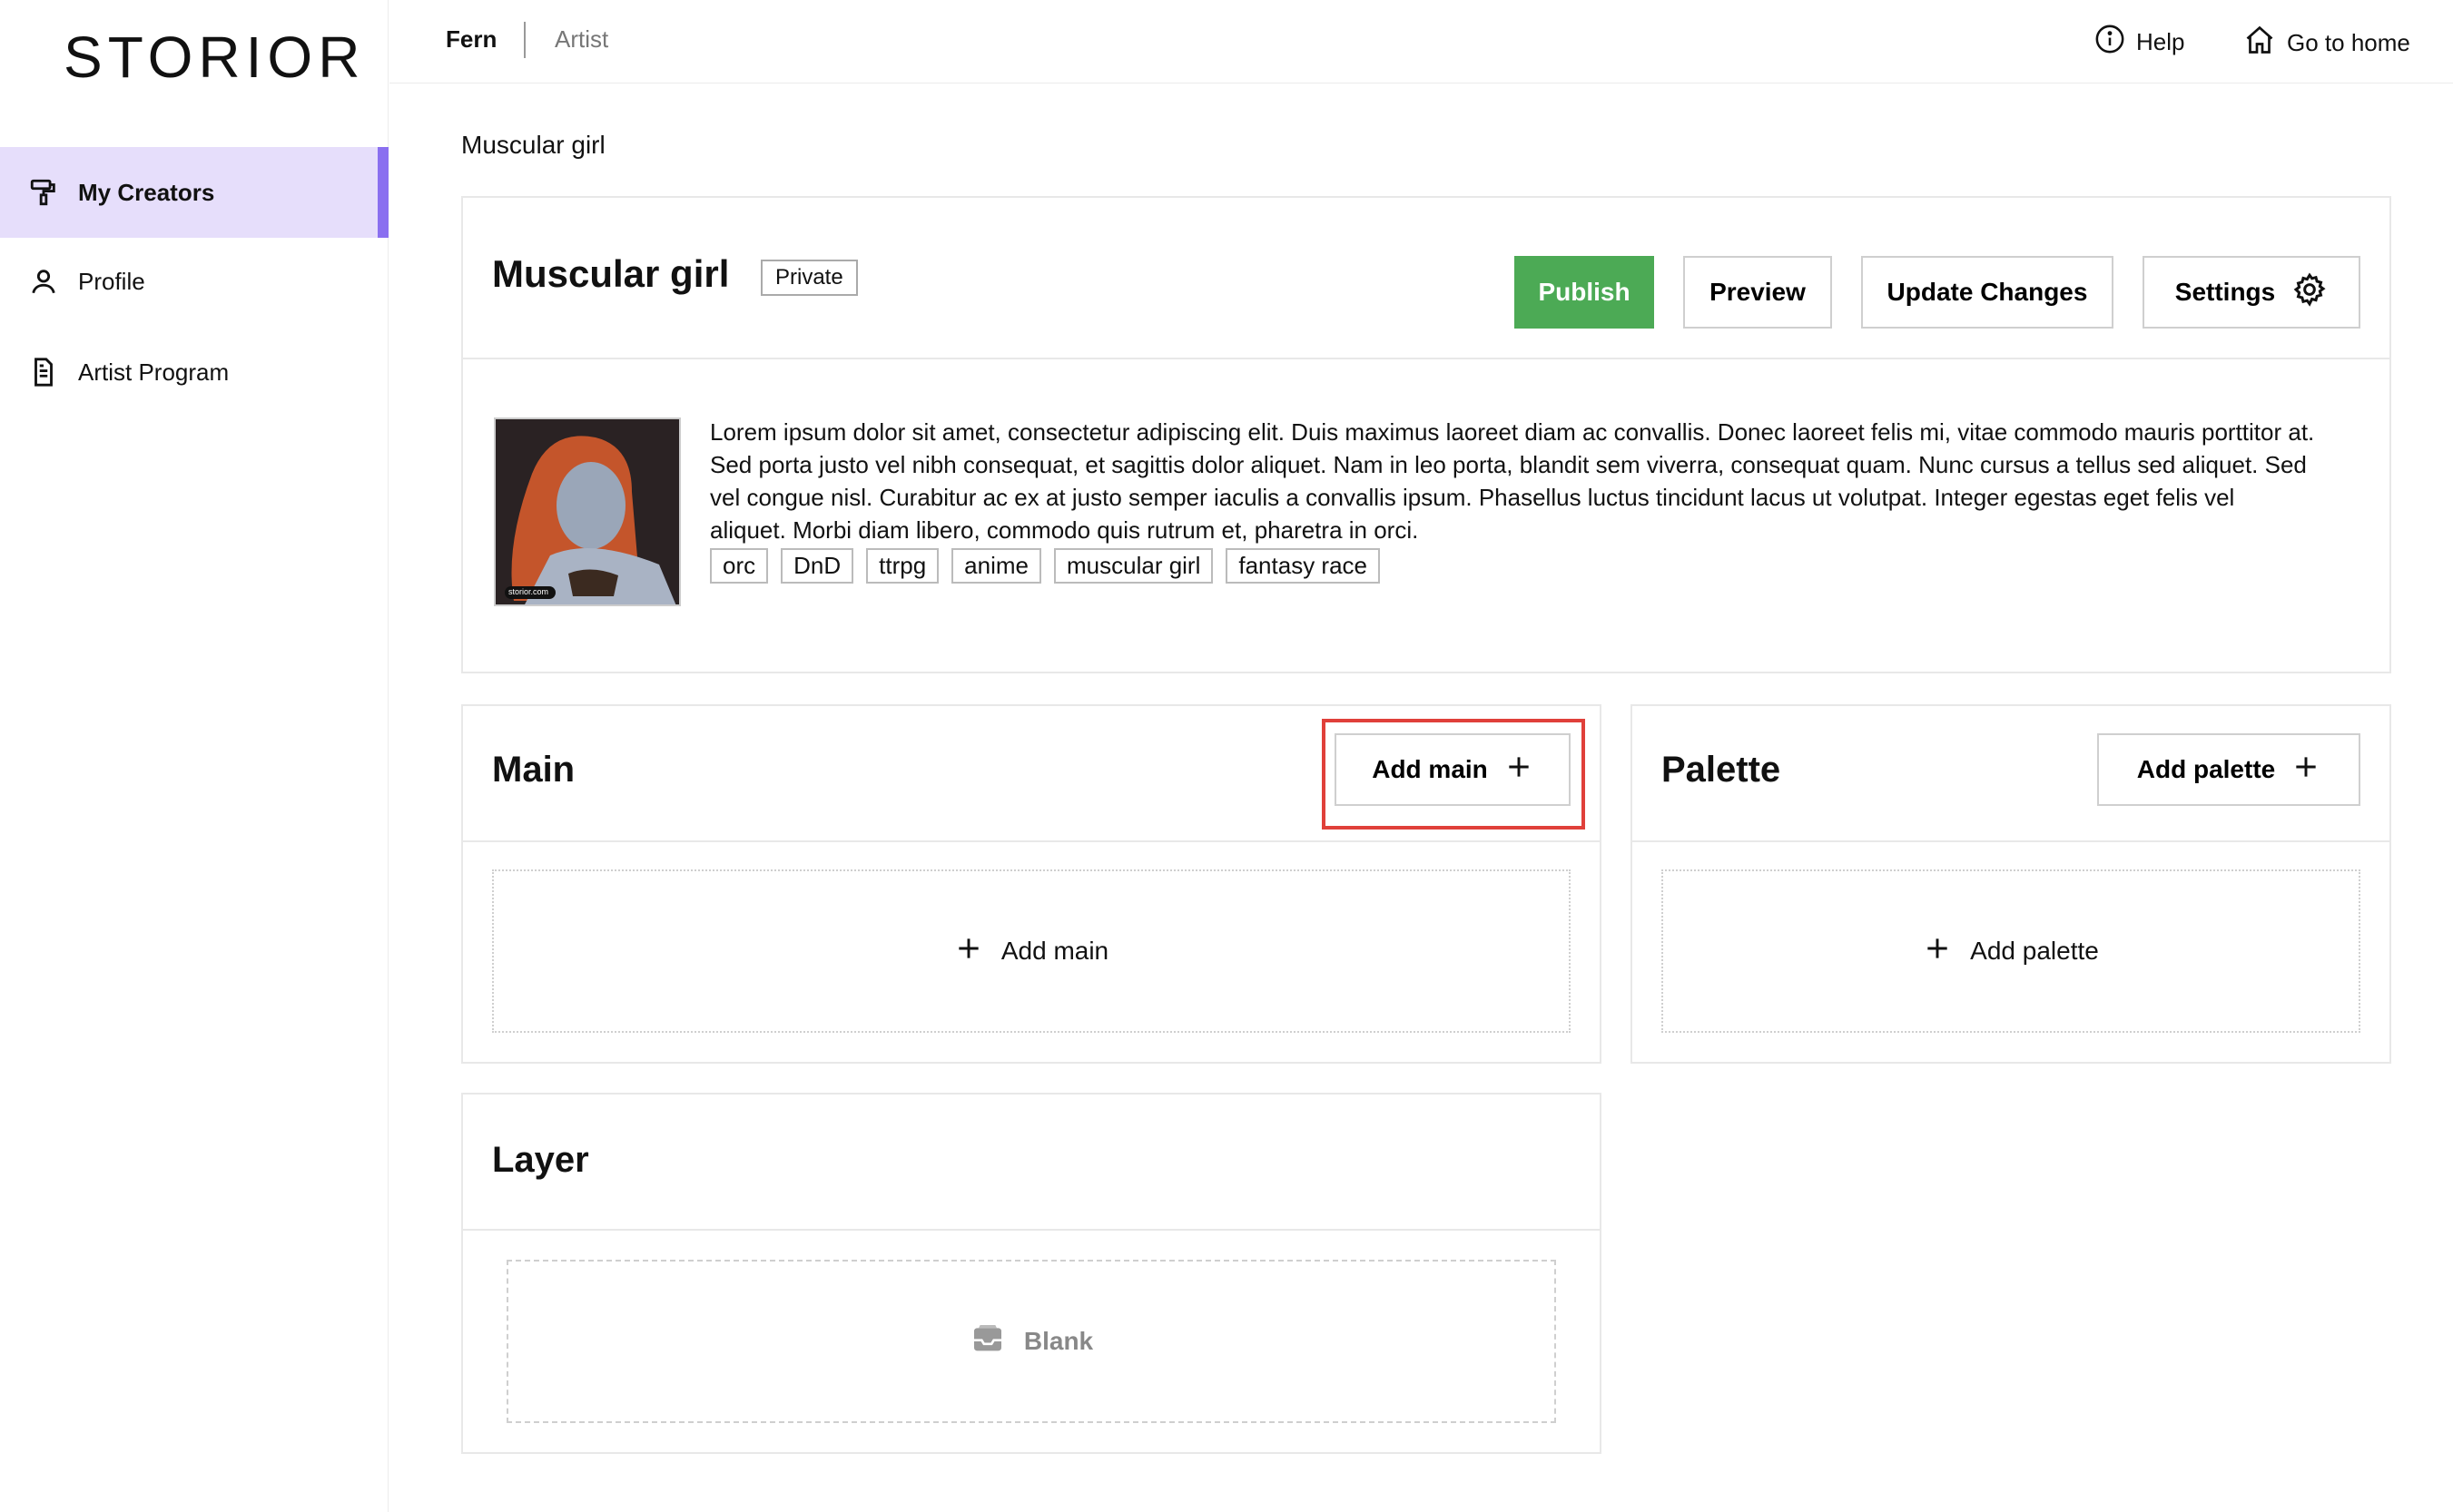 Image resolution: width=2453 pixels, height=1512 pixels. I want to click on breadcrumb-divider, so click(525, 40).